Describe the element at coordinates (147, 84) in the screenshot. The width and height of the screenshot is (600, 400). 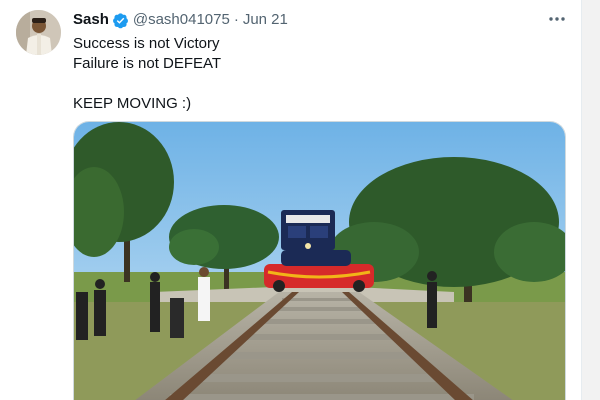
I see `tweet-text-line` at that location.